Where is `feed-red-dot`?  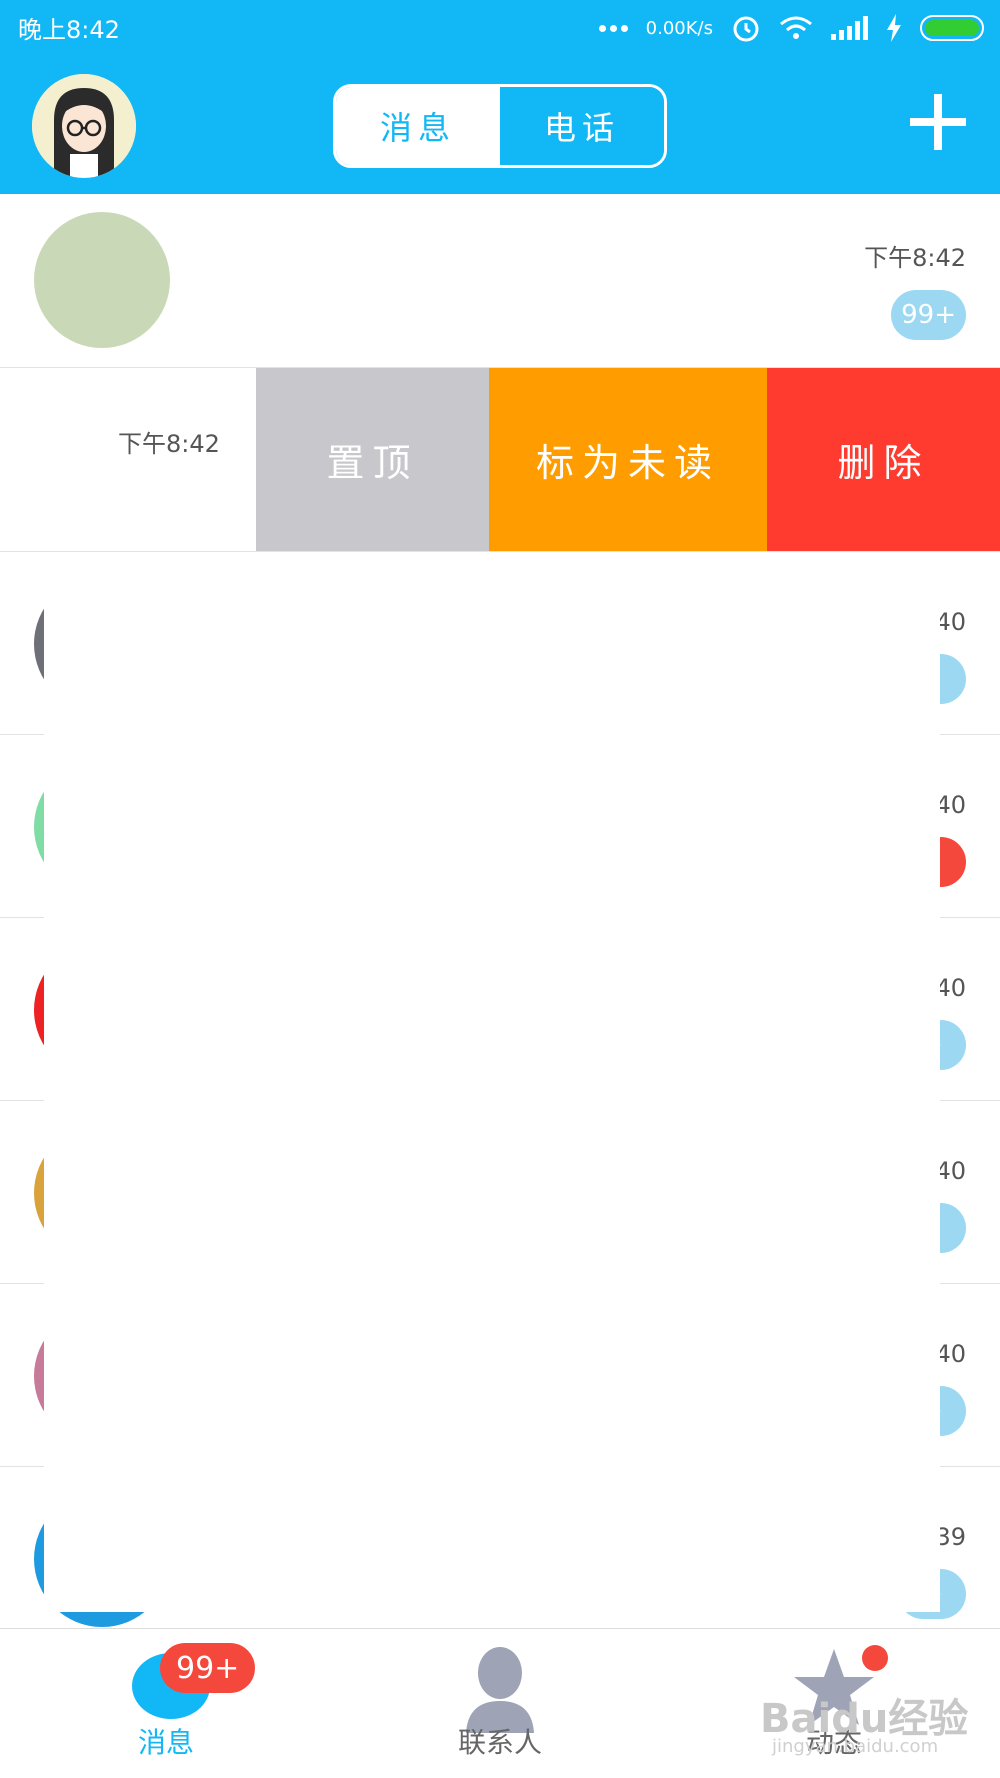
feed-red-dot is located at coordinates (875, 1658).